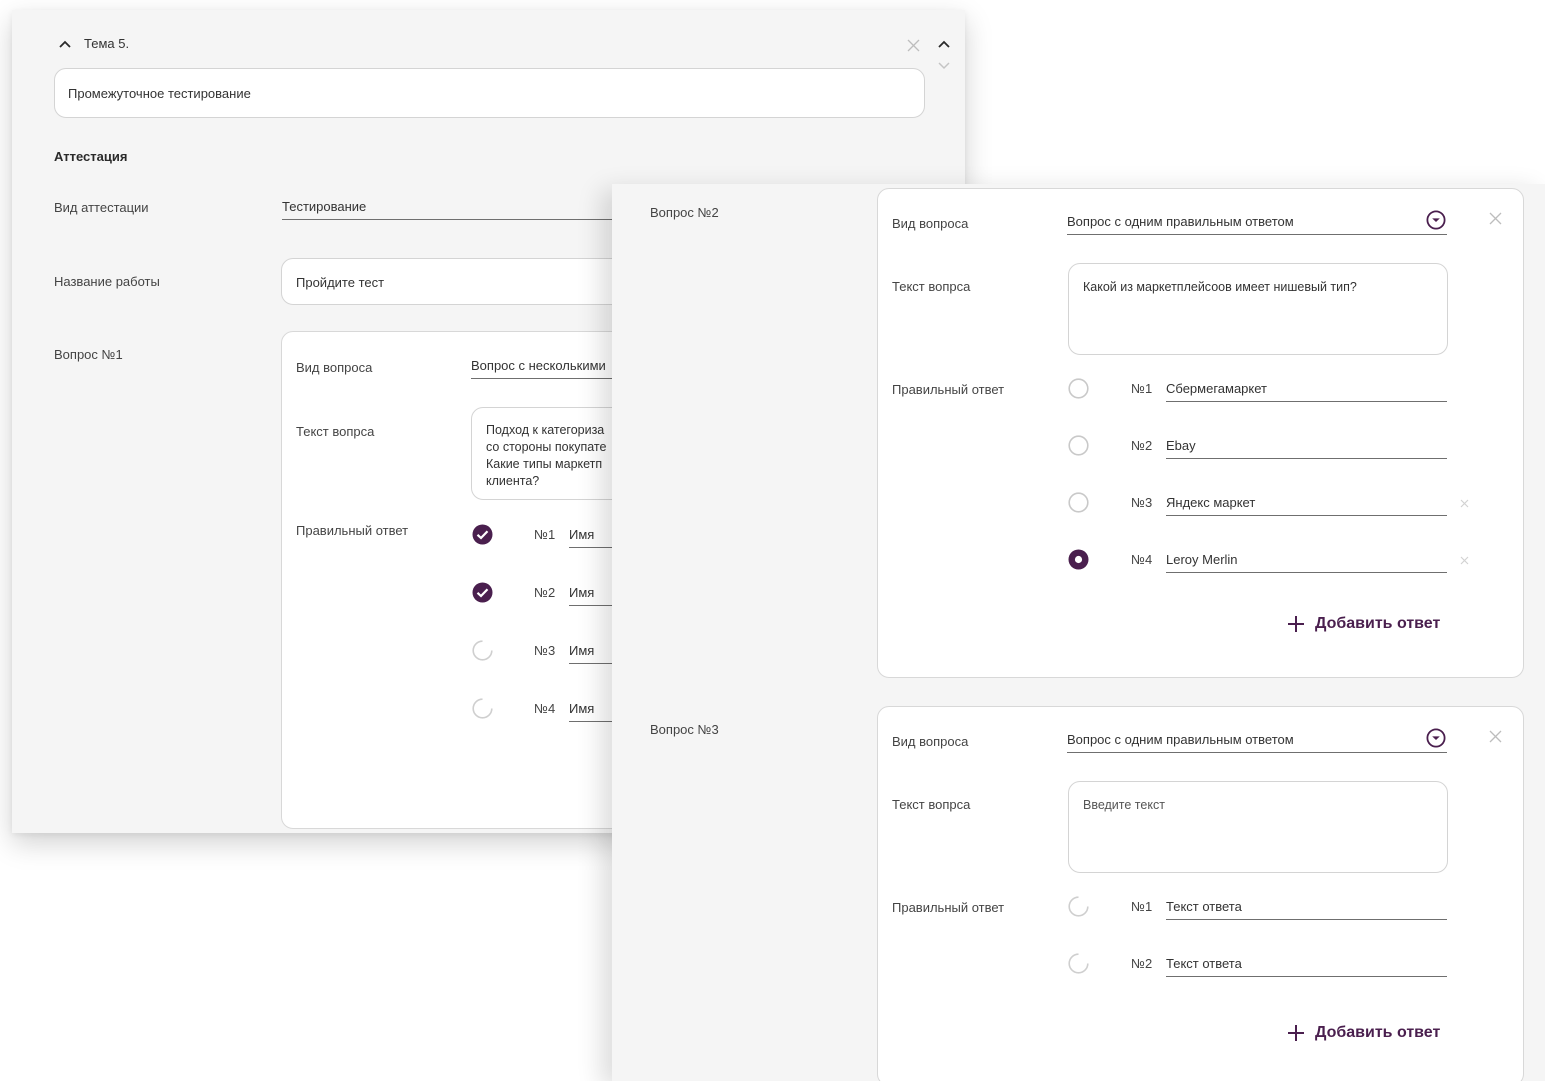 The height and width of the screenshot is (1081, 1545). What do you see at coordinates (944, 44) in the screenshot?
I see `move-up-icon` at bounding box center [944, 44].